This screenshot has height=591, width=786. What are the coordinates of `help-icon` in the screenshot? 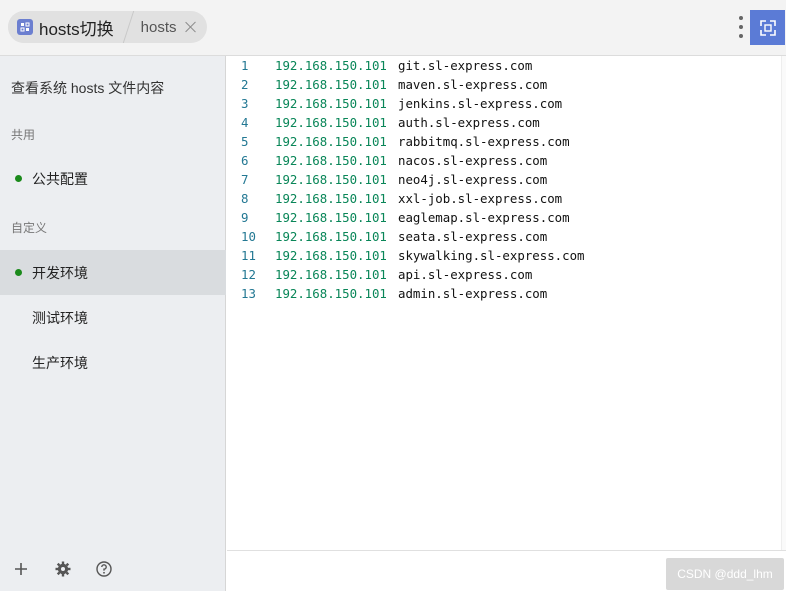 It's located at (104, 569).